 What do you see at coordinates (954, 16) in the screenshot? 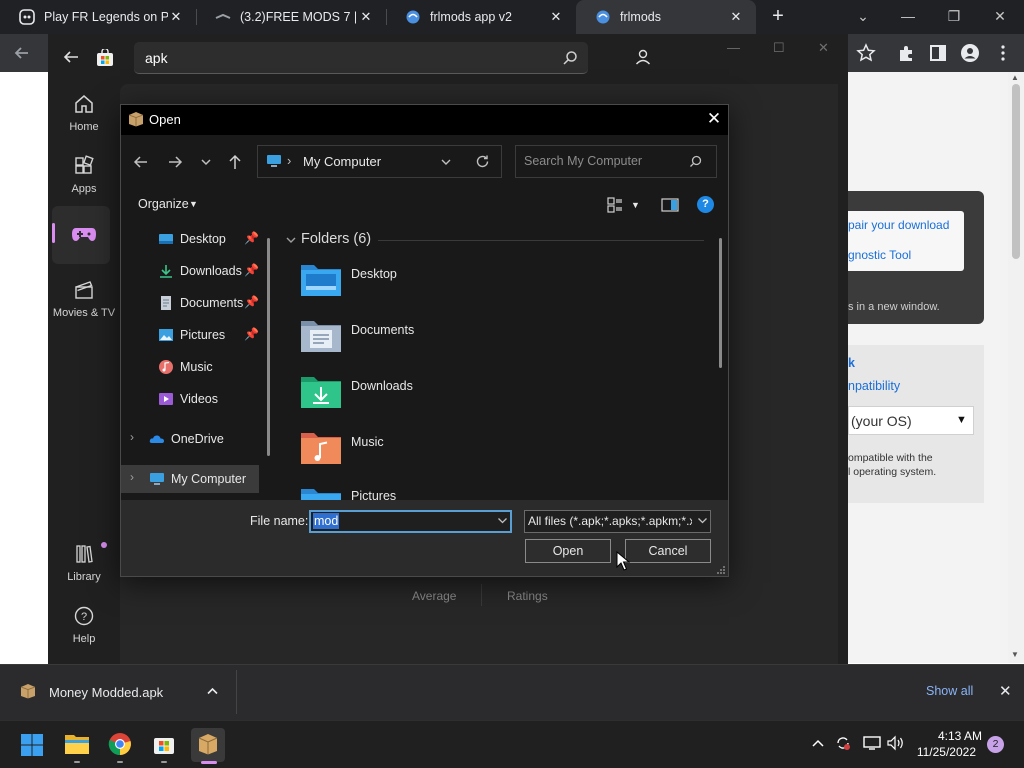
I see `restore-icon: ❐` at bounding box center [954, 16].